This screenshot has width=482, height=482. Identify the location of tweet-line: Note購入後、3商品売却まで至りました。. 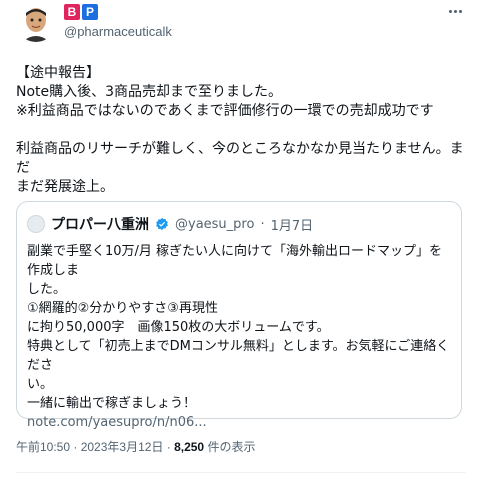
(149, 92).